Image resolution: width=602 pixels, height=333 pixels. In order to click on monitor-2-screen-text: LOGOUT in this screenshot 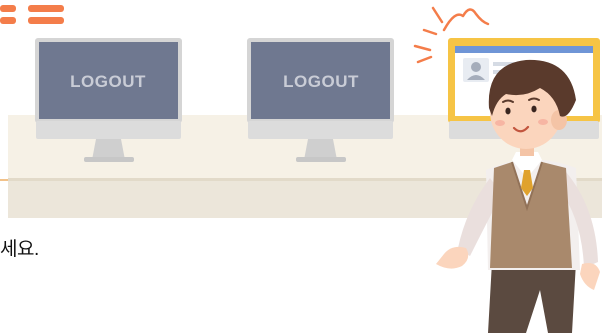, I will do `click(321, 81)`.